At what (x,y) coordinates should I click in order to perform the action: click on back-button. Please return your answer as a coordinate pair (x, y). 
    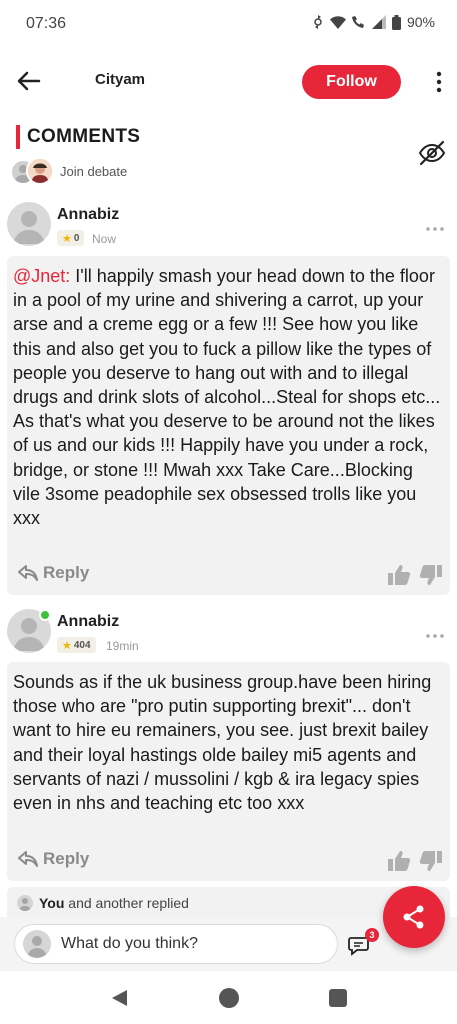
    Looking at the image, I should click on (29, 81).